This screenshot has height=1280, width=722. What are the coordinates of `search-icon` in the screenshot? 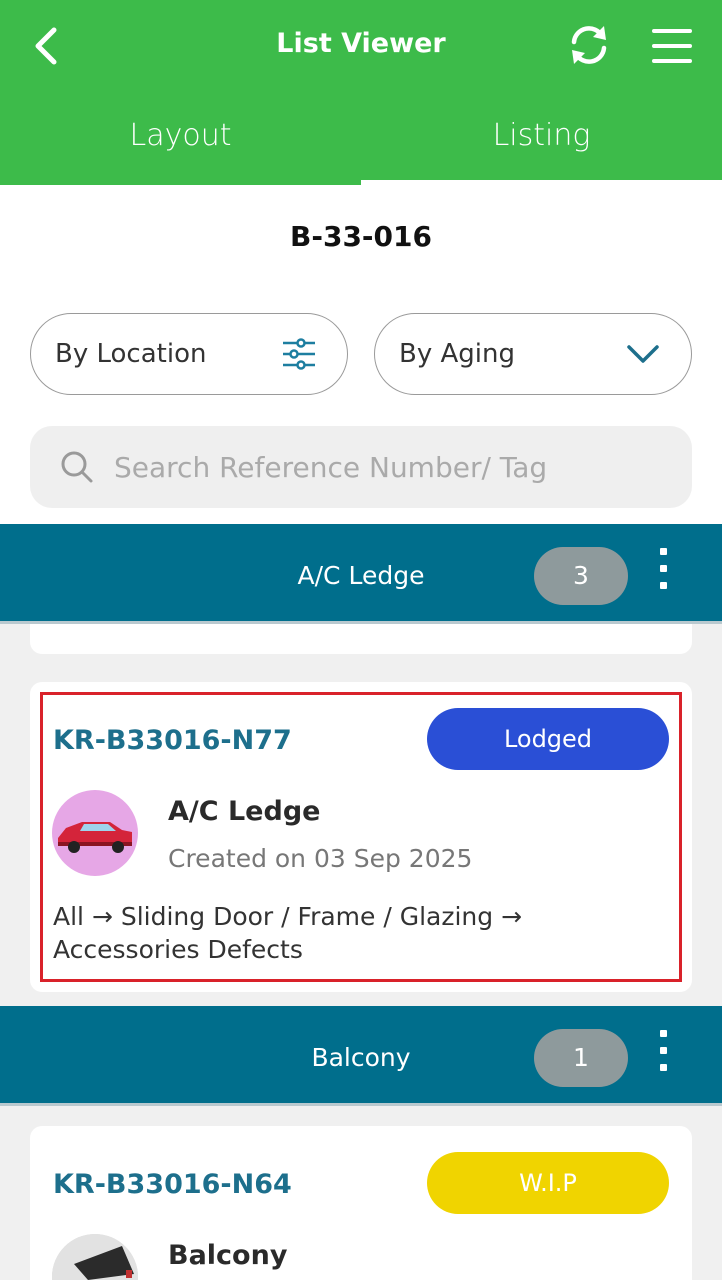 It's located at (77, 467).